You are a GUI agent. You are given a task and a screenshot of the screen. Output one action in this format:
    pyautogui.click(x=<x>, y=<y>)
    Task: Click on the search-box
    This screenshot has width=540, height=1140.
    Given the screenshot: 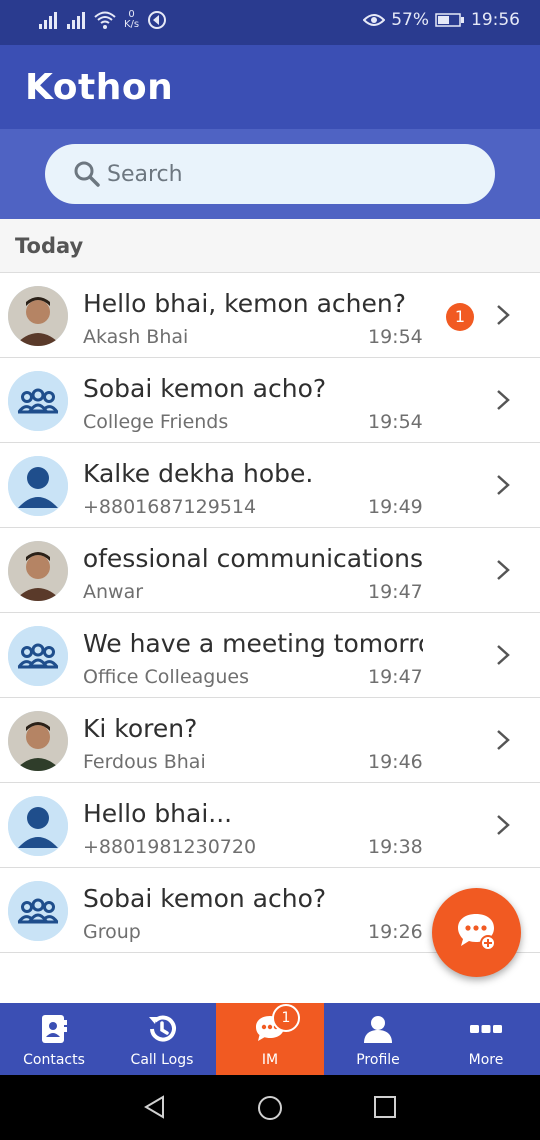 What is the action you would take?
    pyautogui.click(x=270, y=174)
    